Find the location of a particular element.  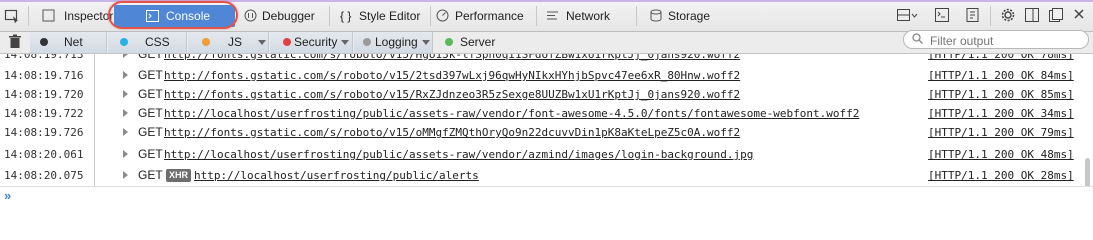

log-status: [HTTP/1.1 200 OK 48ms] is located at coordinates (1001, 154).